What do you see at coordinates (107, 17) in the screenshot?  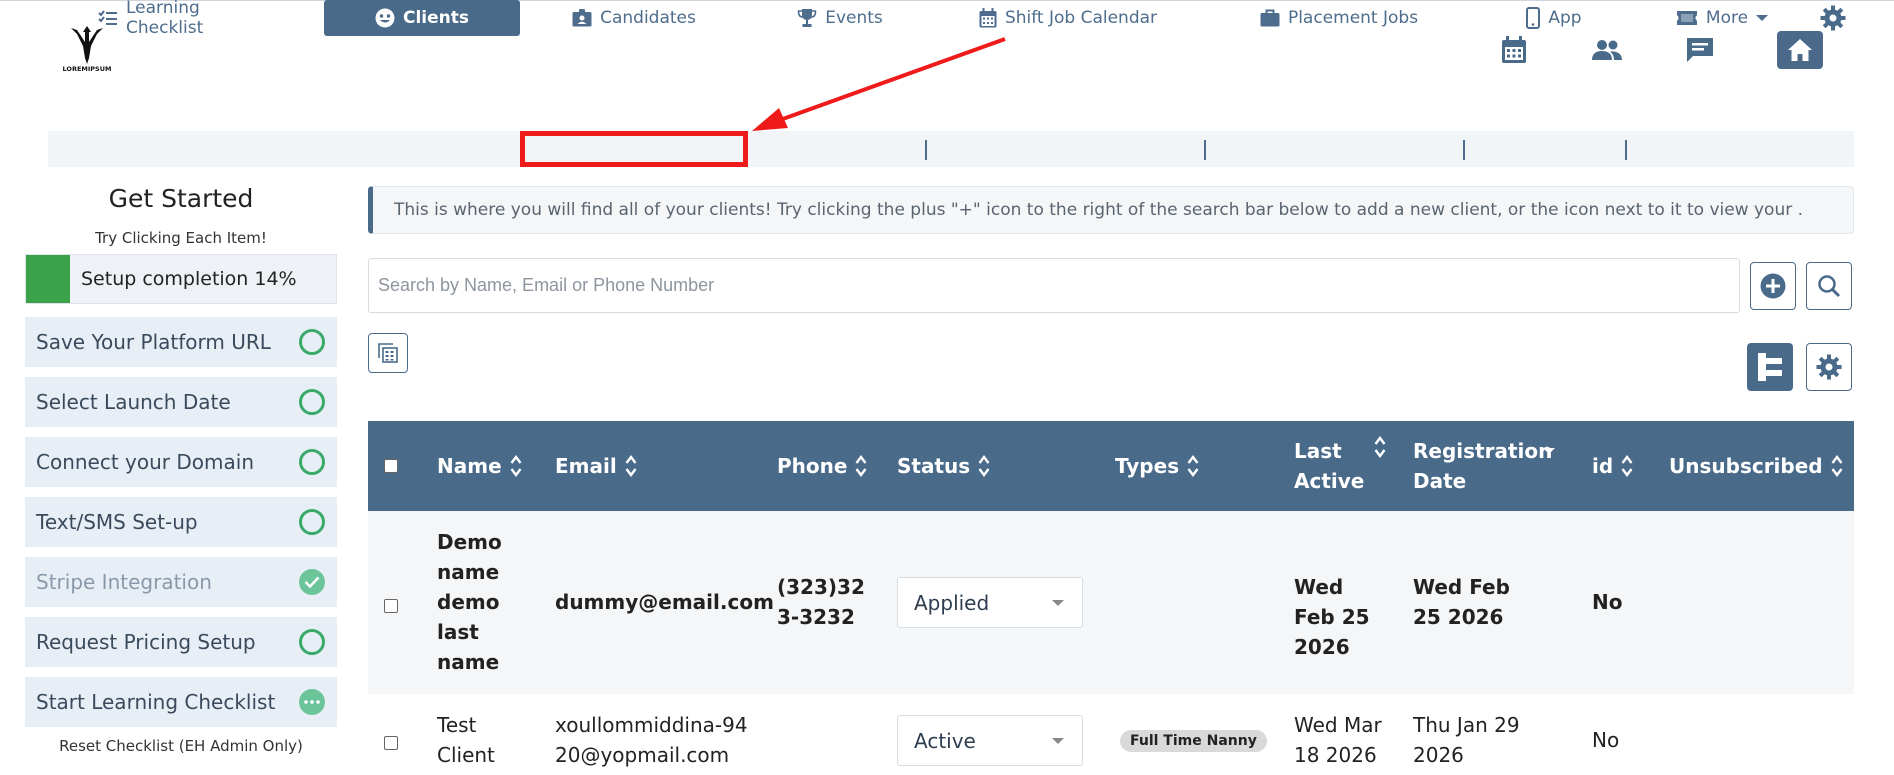 I see `checklist-icon` at bounding box center [107, 17].